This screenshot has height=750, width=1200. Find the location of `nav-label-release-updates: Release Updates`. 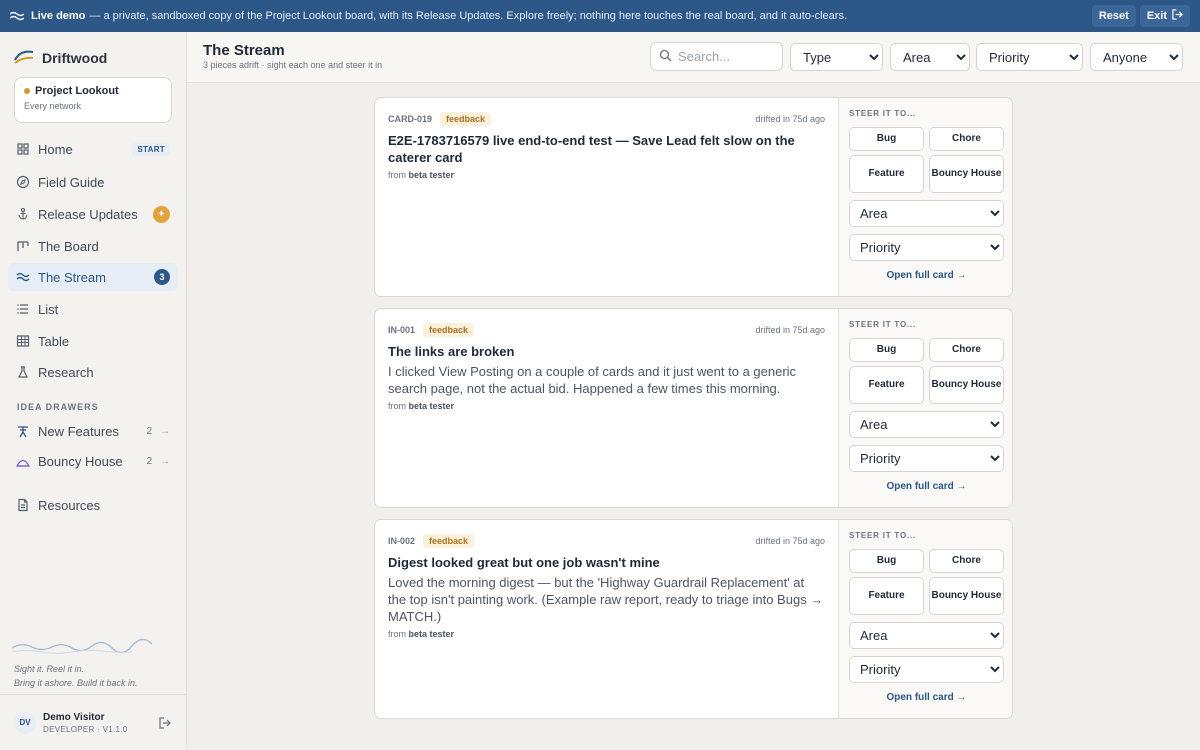

nav-label-release-updates: Release Updates is located at coordinates (88, 214).